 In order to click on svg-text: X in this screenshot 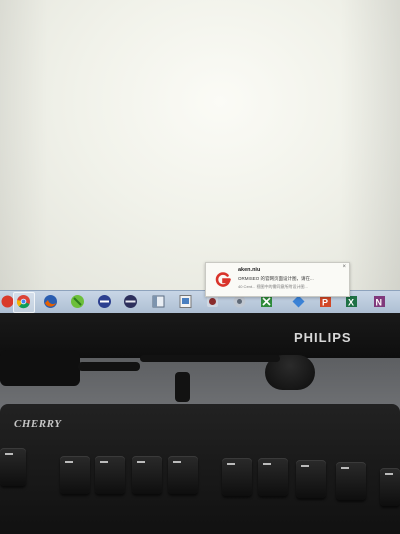, I will do `click(351, 303)`.